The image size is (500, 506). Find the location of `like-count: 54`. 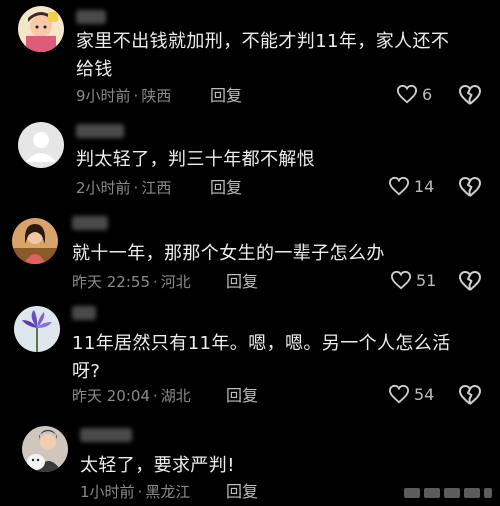

like-count: 54 is located at coordinates (424, 394).